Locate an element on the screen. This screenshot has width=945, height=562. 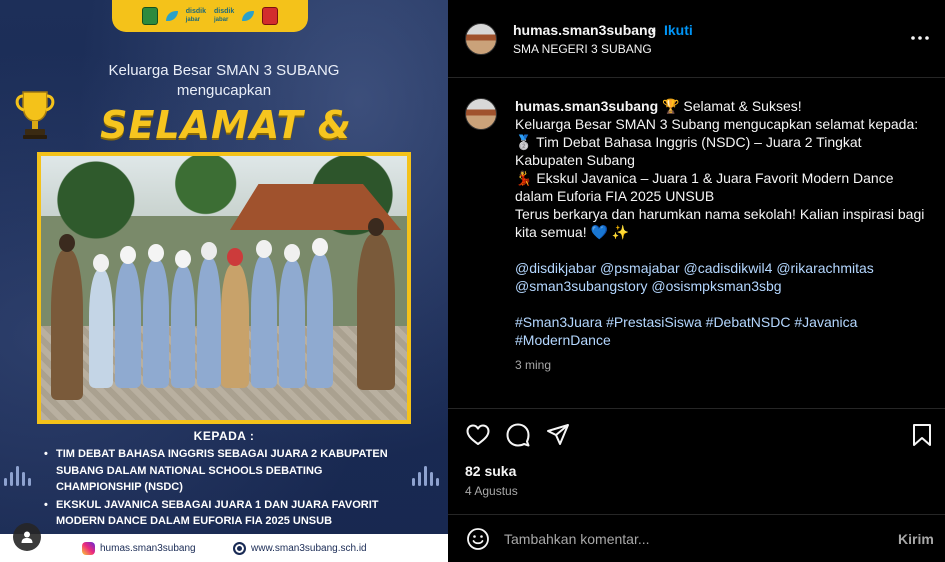
caption-time: 3 ming is located at coordinates (533, 365).